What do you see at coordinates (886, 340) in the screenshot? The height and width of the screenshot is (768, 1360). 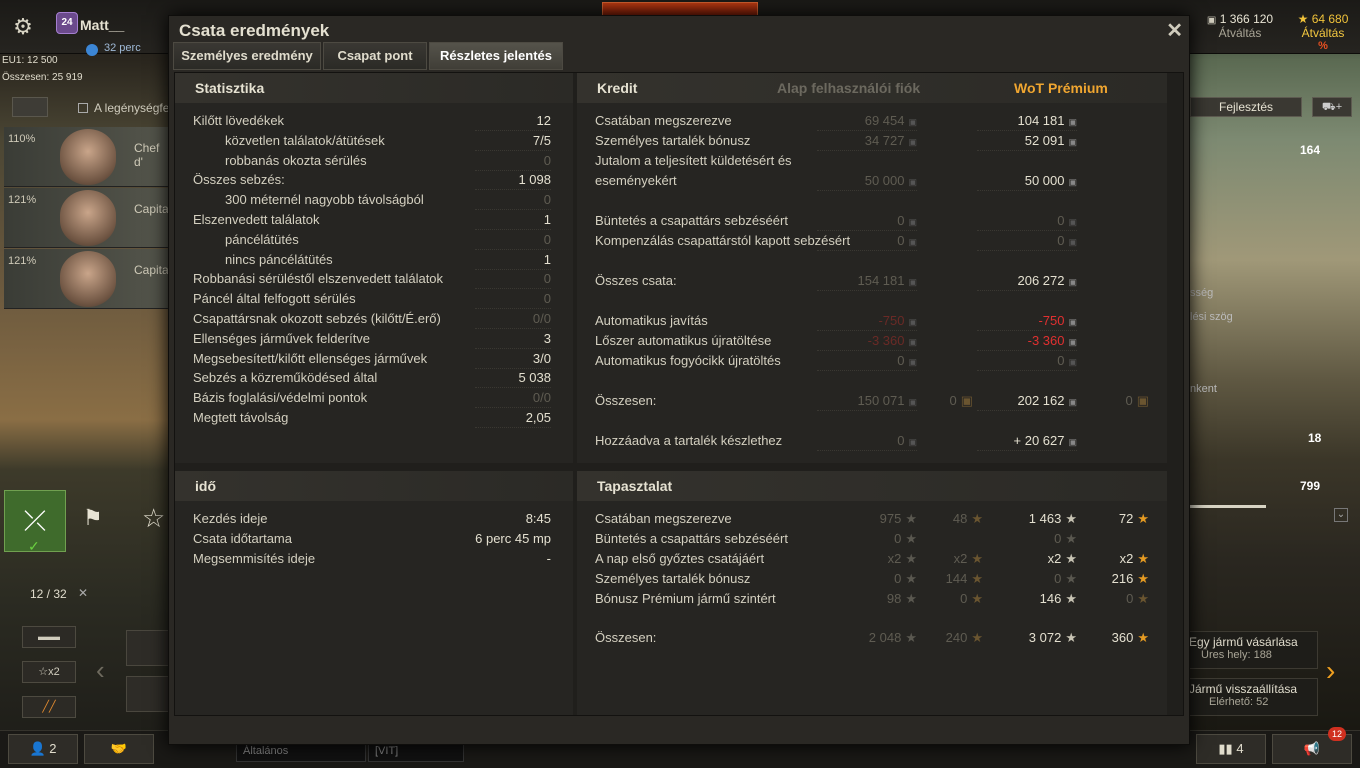 I see `basic-credit-value: -3 360` at bounding box center [886, 340].